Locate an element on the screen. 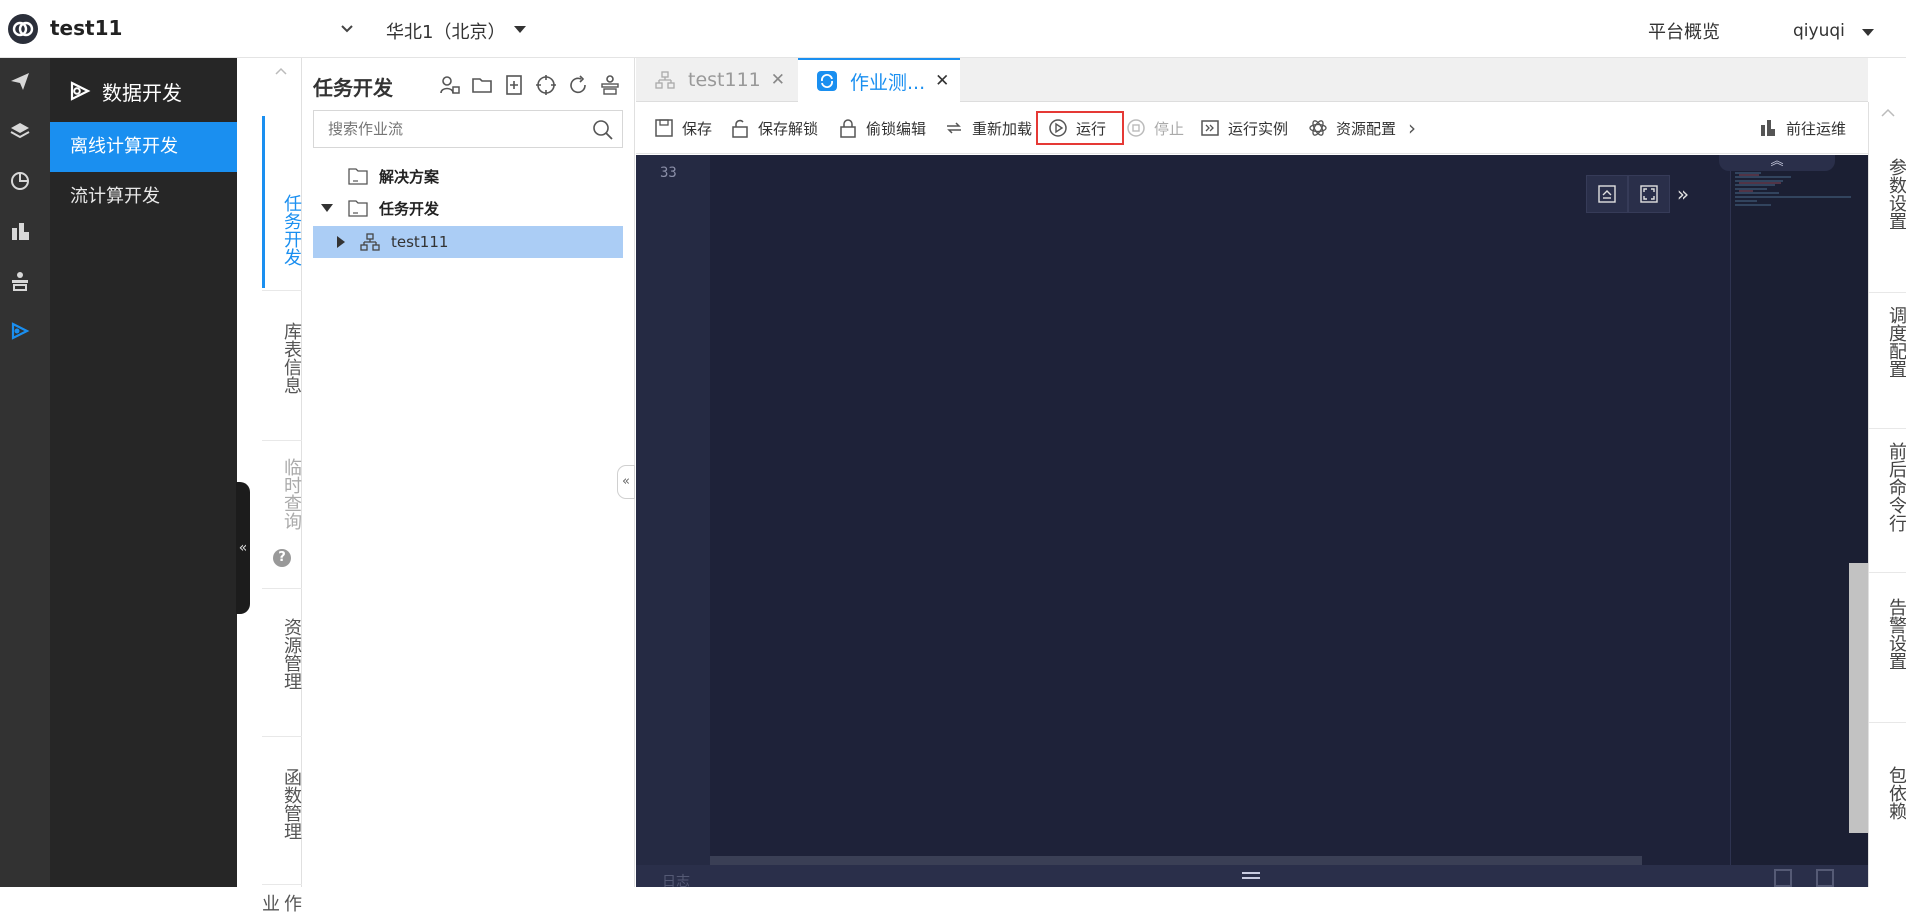 The image size is (1906, 912). run-button: 运行 is located at coordinates (1080, 128).